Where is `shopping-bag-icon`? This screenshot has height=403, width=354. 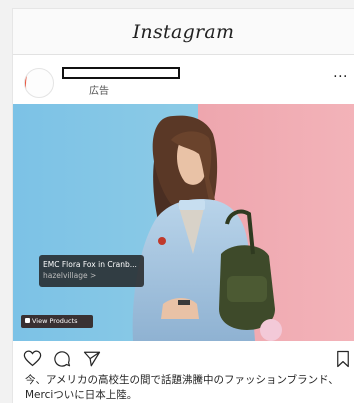 shopping-bag-icon is located at coordinates (27, 320).